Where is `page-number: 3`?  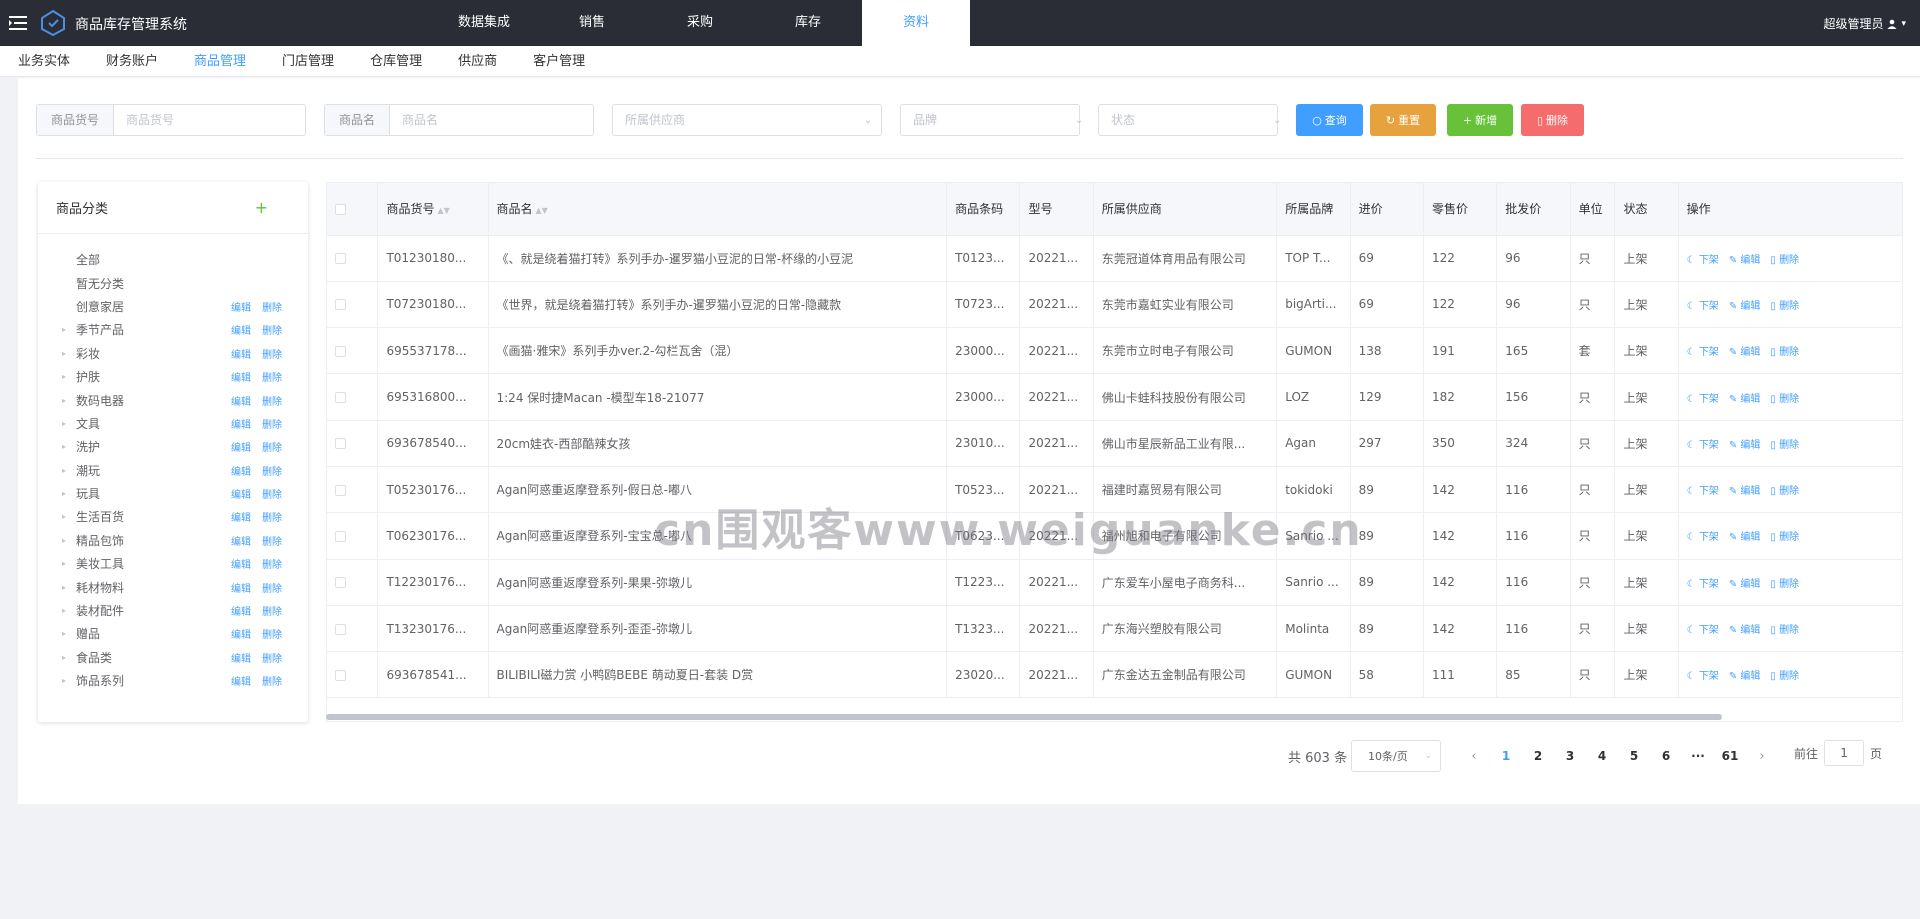 page-number: 3 is located at coordinates (1570, 756).